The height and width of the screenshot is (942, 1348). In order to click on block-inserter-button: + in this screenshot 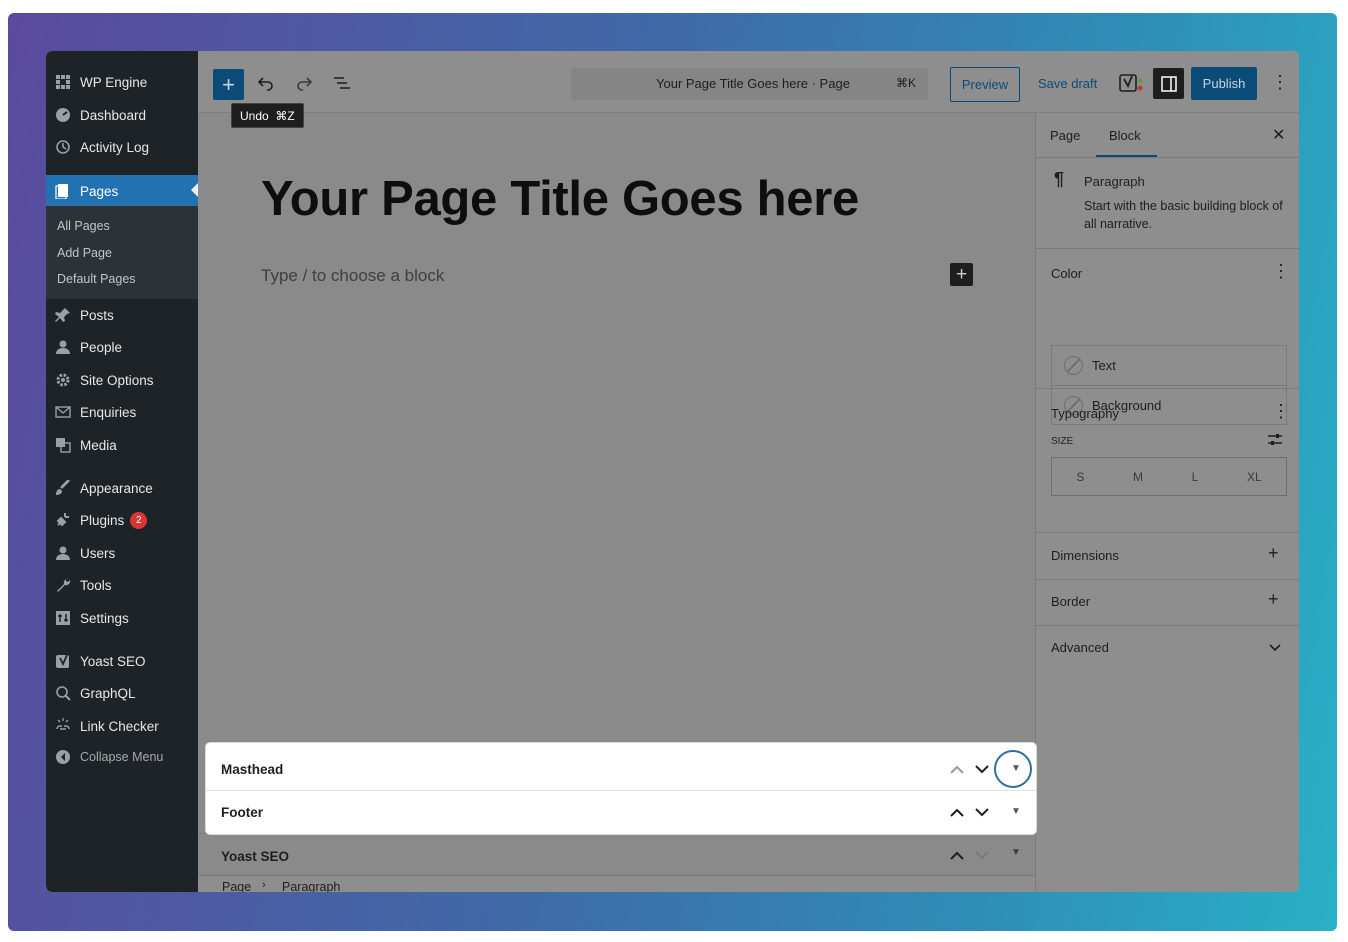, I will do `click(228, 84)`.